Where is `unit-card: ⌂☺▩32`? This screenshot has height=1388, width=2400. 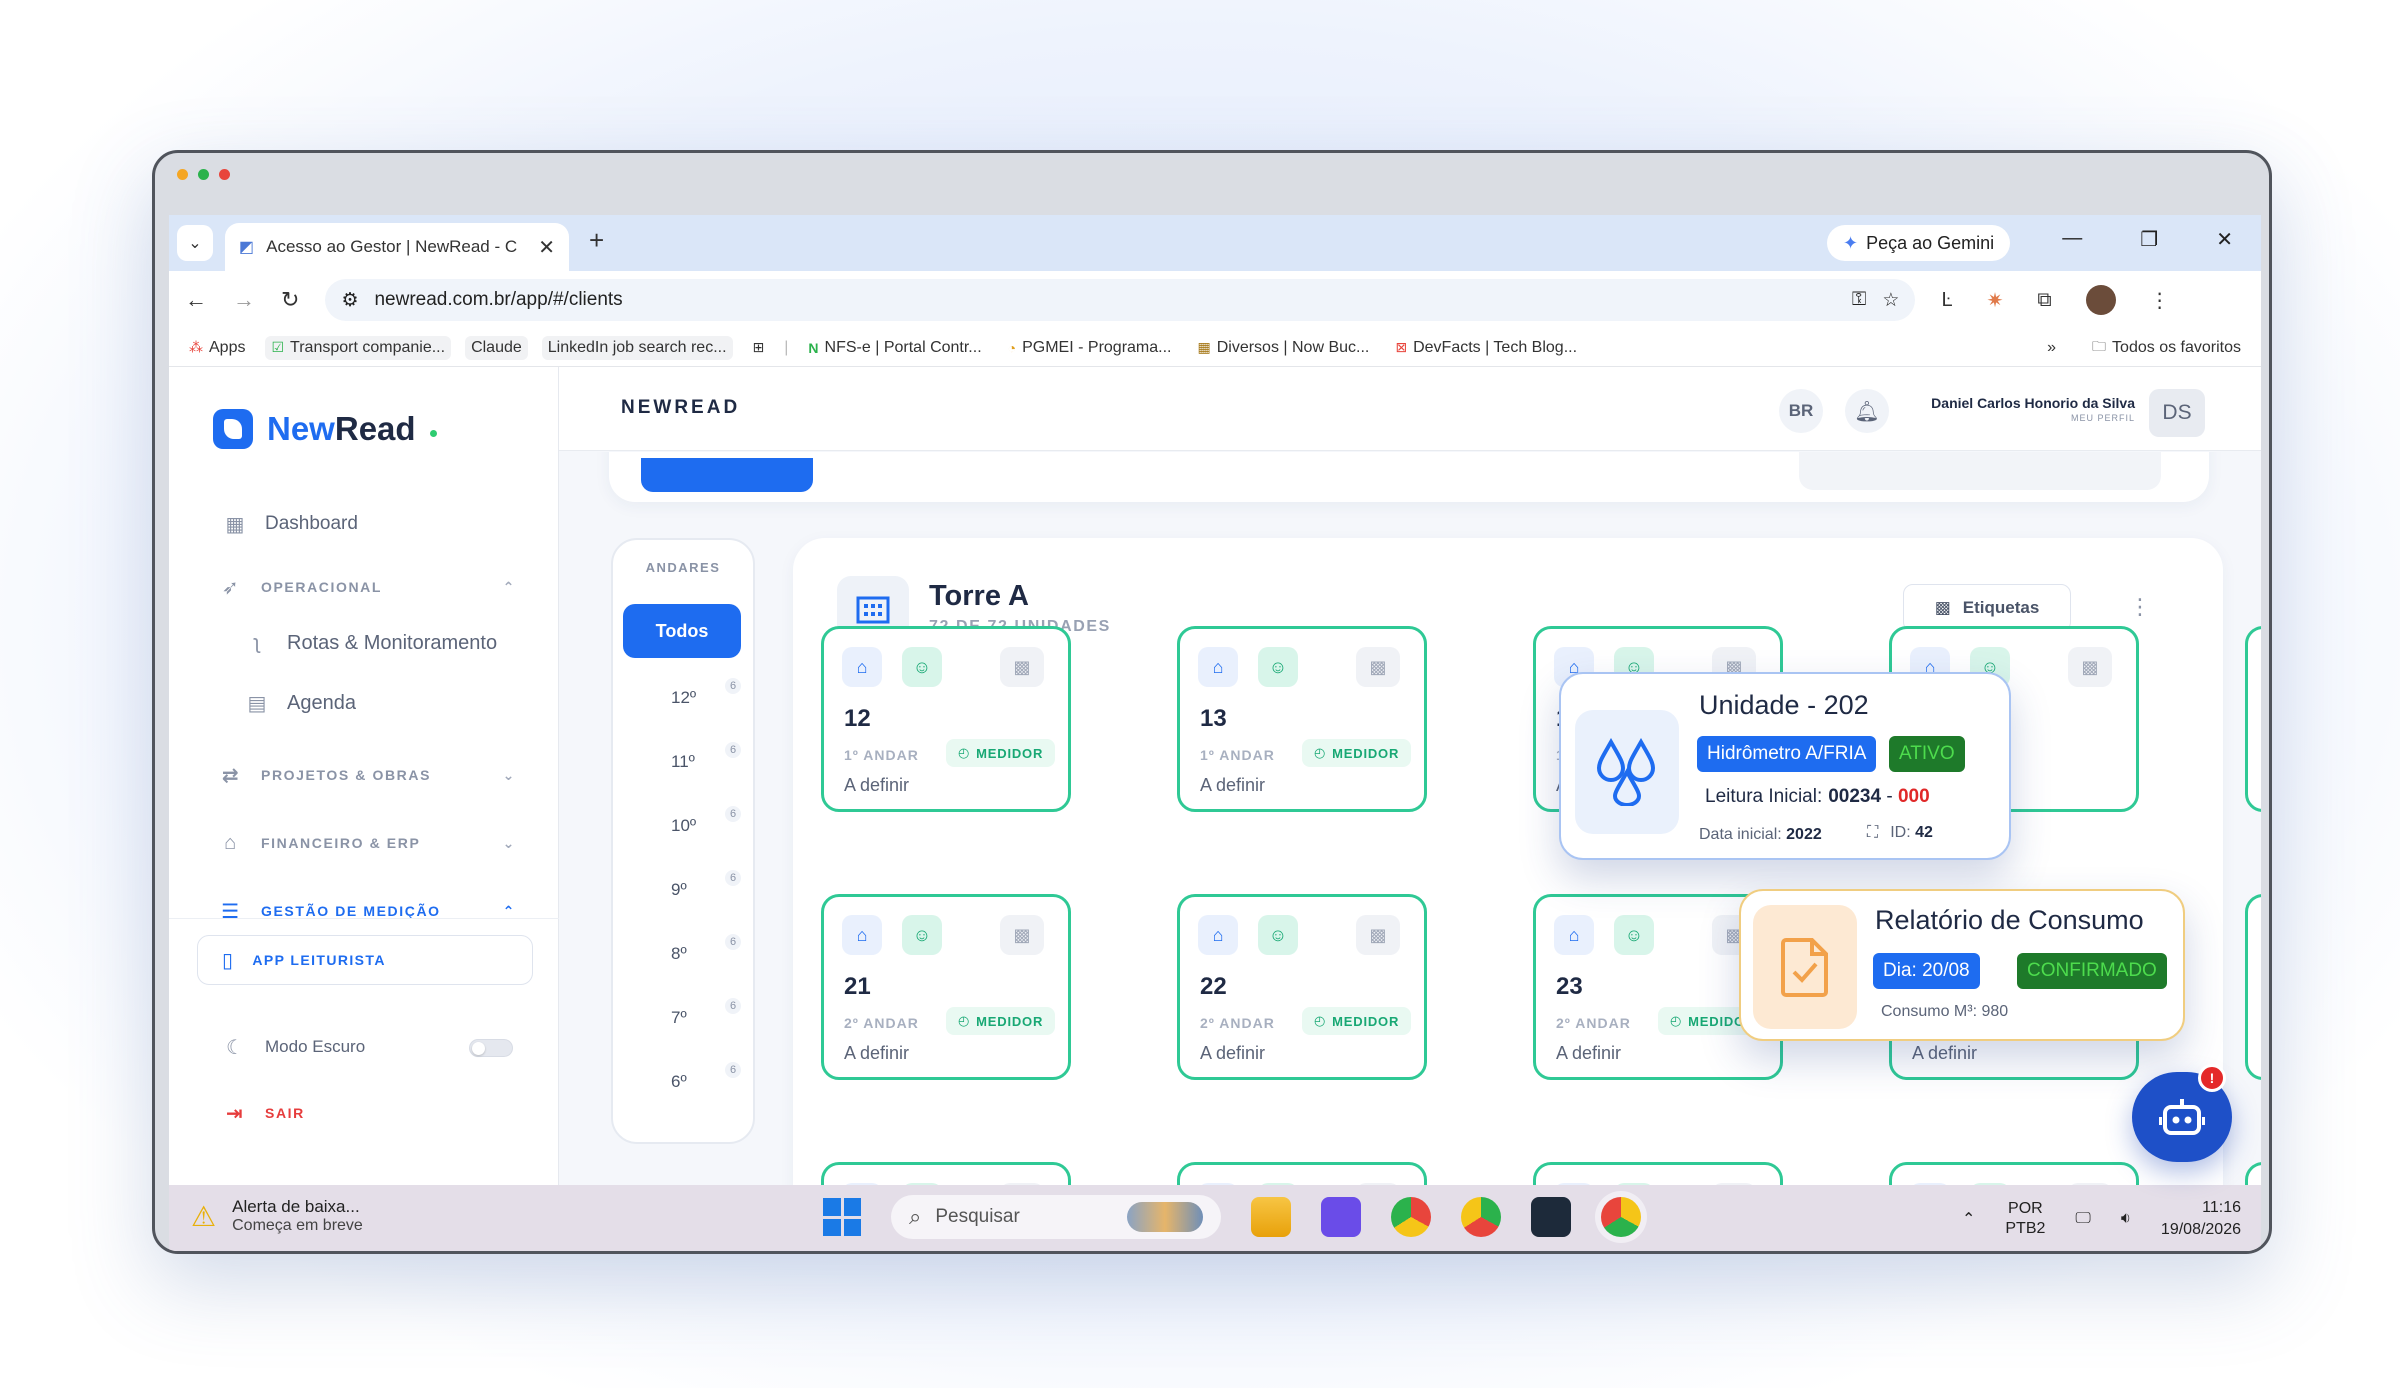
unit-card: ⌂☺▩32 is located at coordinates (1658, 1173).